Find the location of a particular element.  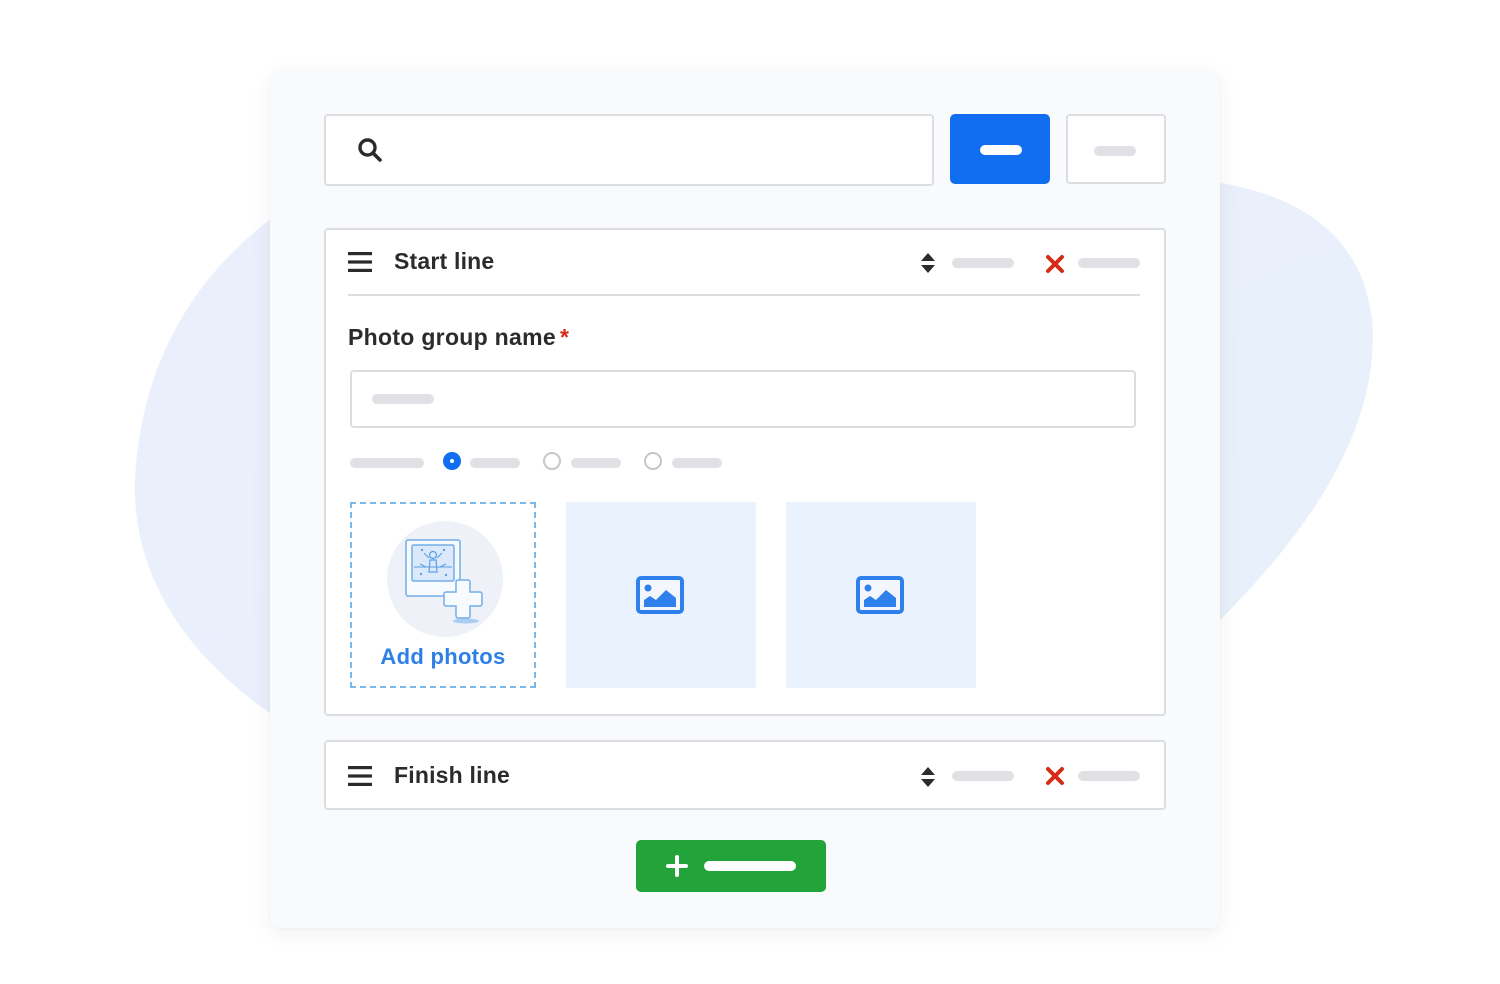

photo-group-name-label: Photo group name * is located at coordinates (459, 337).